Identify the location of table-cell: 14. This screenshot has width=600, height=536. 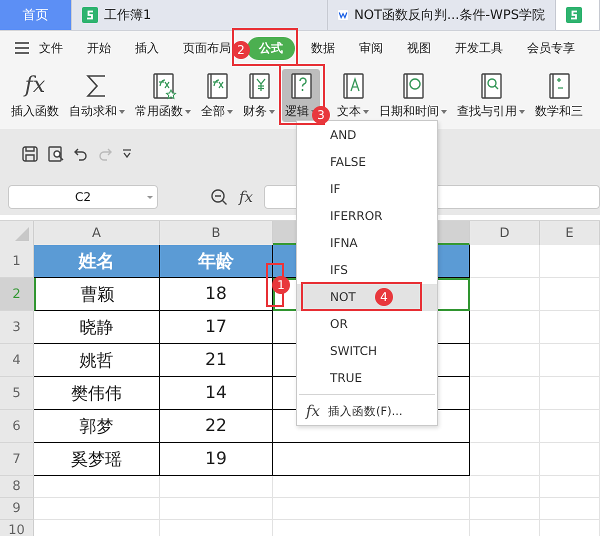
(216, 393).